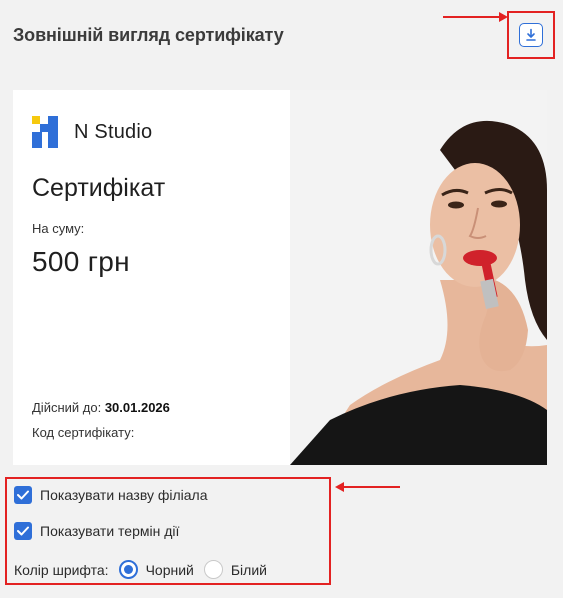 The height and width of the screenshot is (598, 563). I want to click on font-color-white-radio: Білий, so click(235, 569).